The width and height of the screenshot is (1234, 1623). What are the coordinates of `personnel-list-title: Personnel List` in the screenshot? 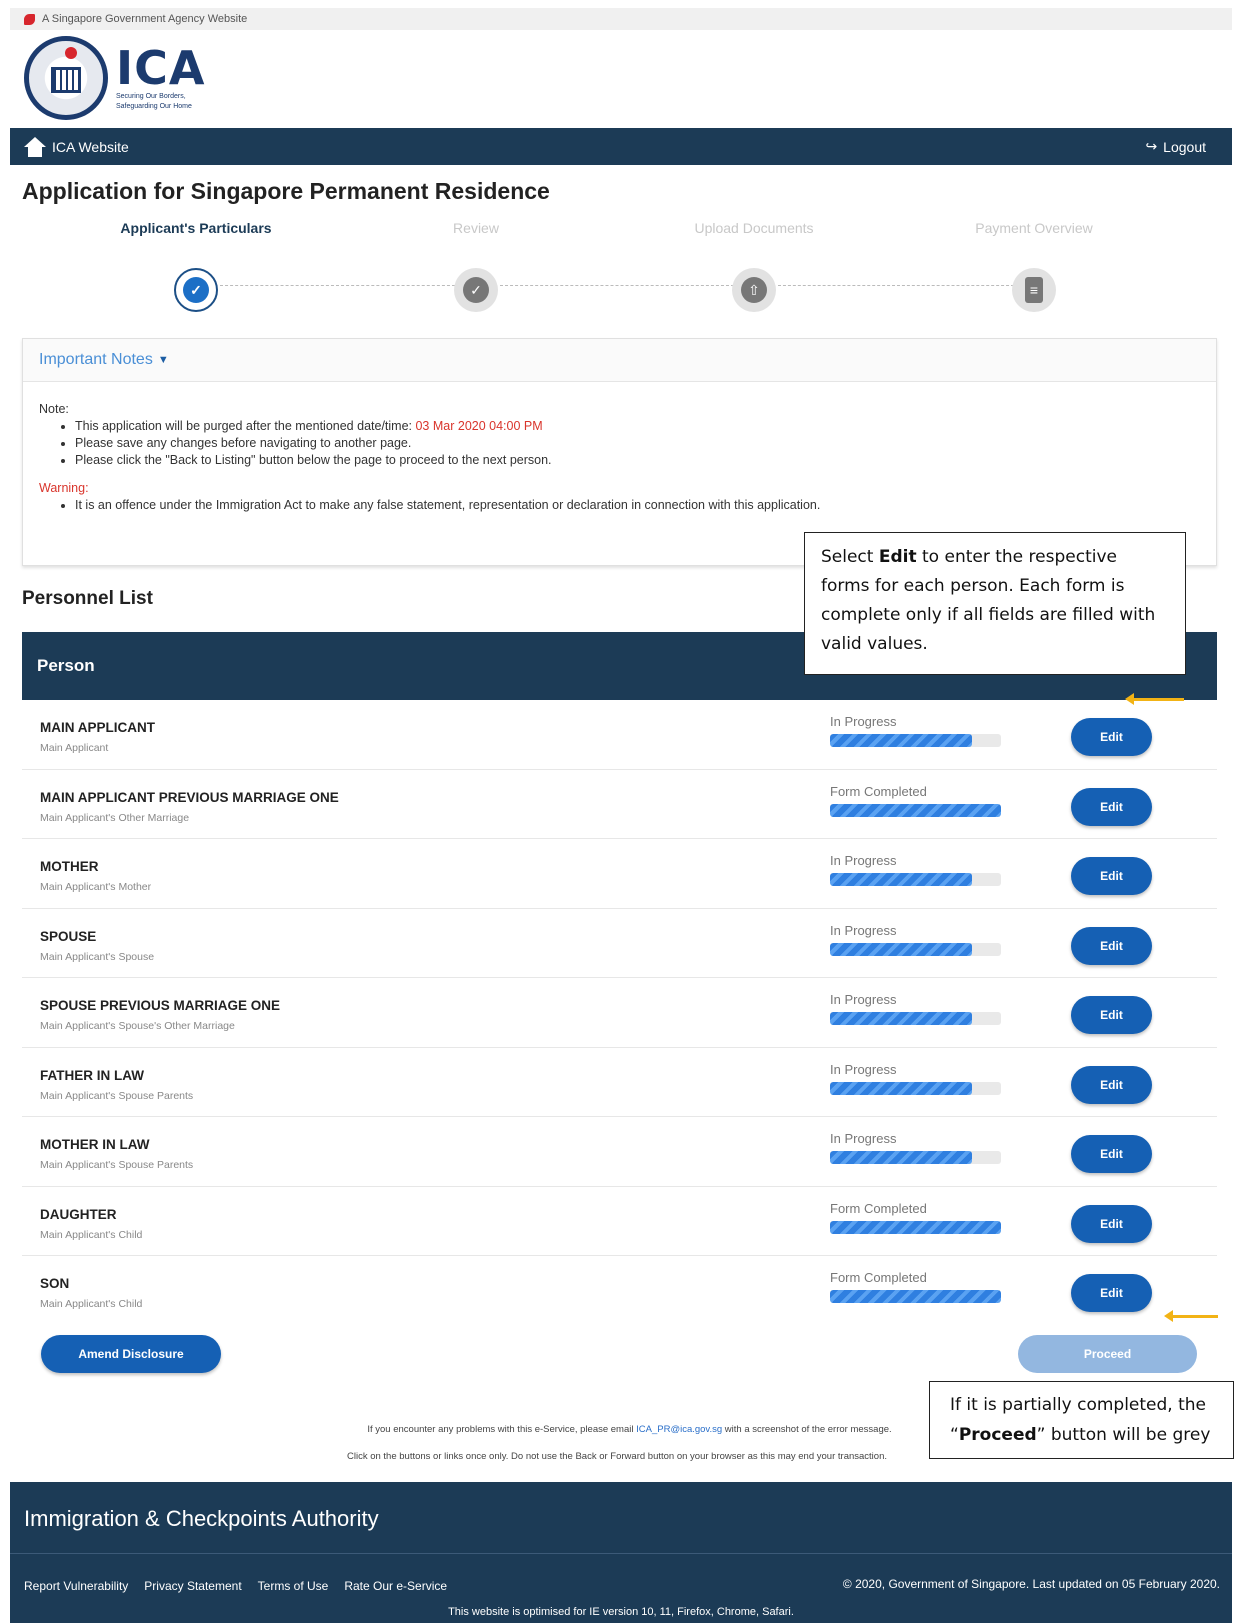 It's located at (87, 598).